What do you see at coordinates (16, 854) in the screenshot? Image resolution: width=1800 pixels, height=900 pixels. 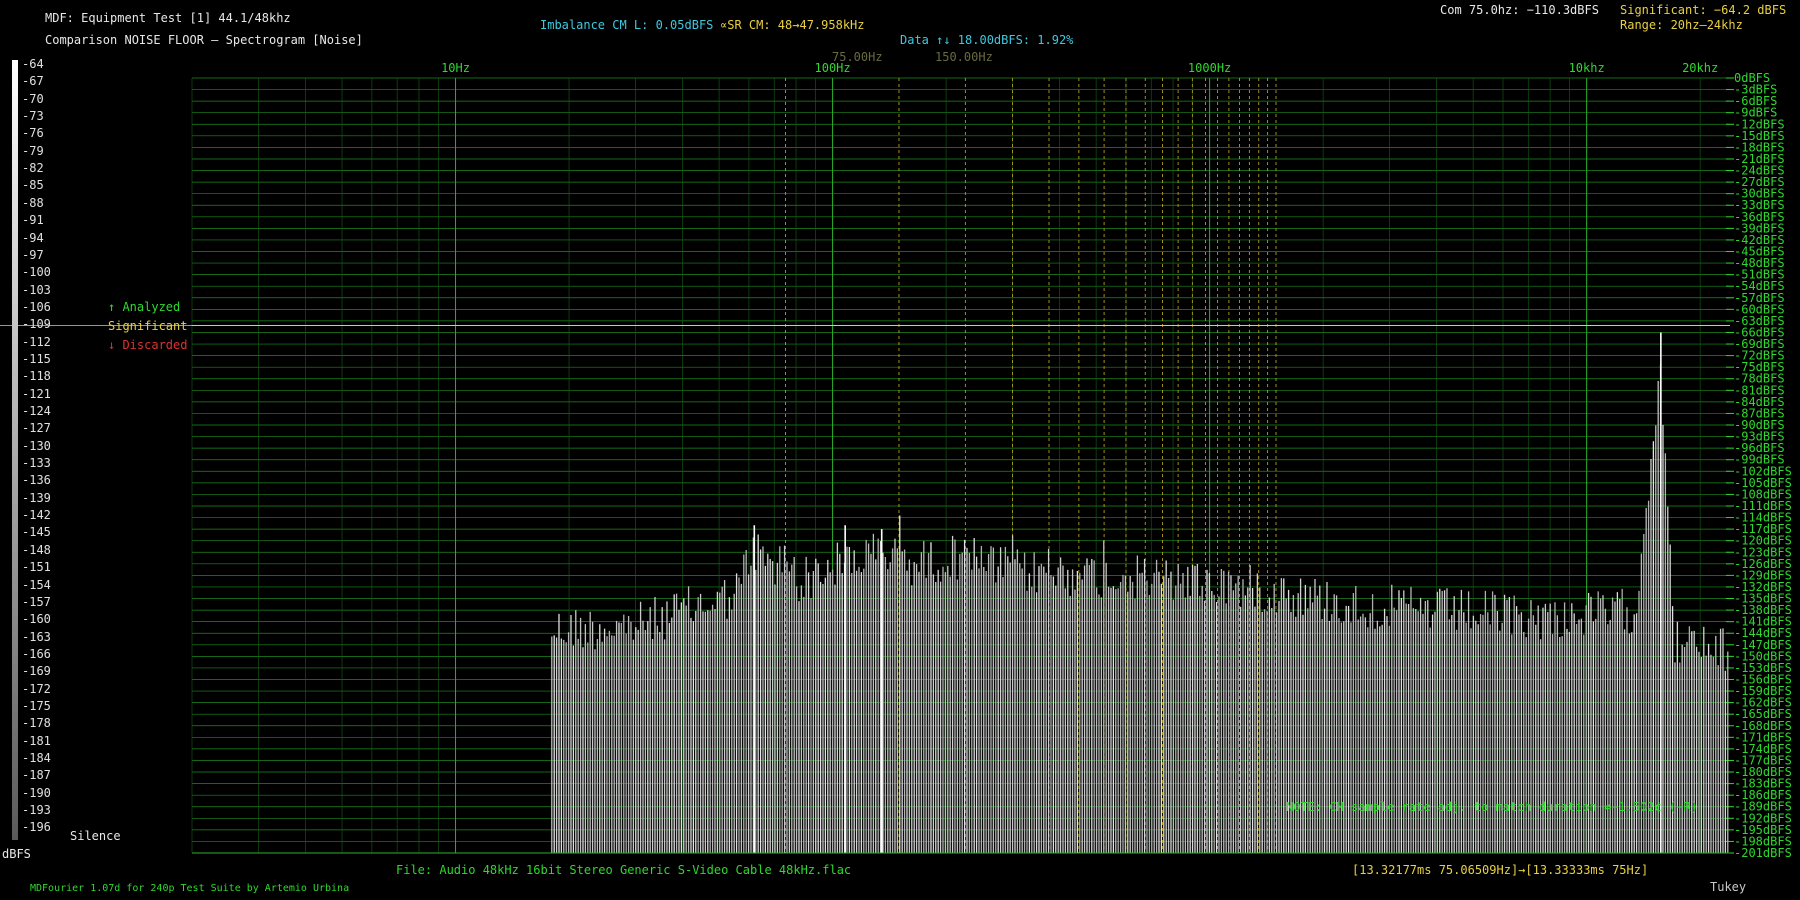 I see `scale-unit-label: dBFS` at bounding box center [16, 854].